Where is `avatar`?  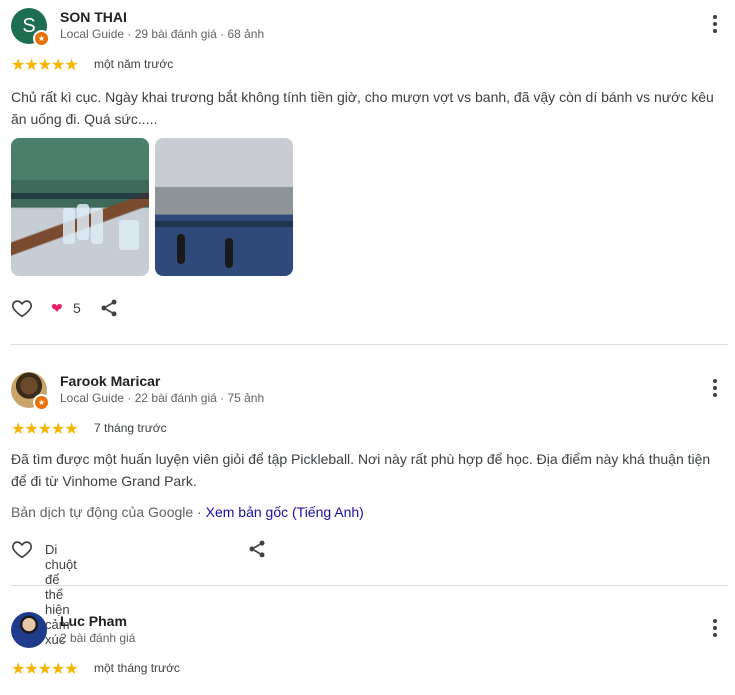 avatar is located at coordinates (29, 630).